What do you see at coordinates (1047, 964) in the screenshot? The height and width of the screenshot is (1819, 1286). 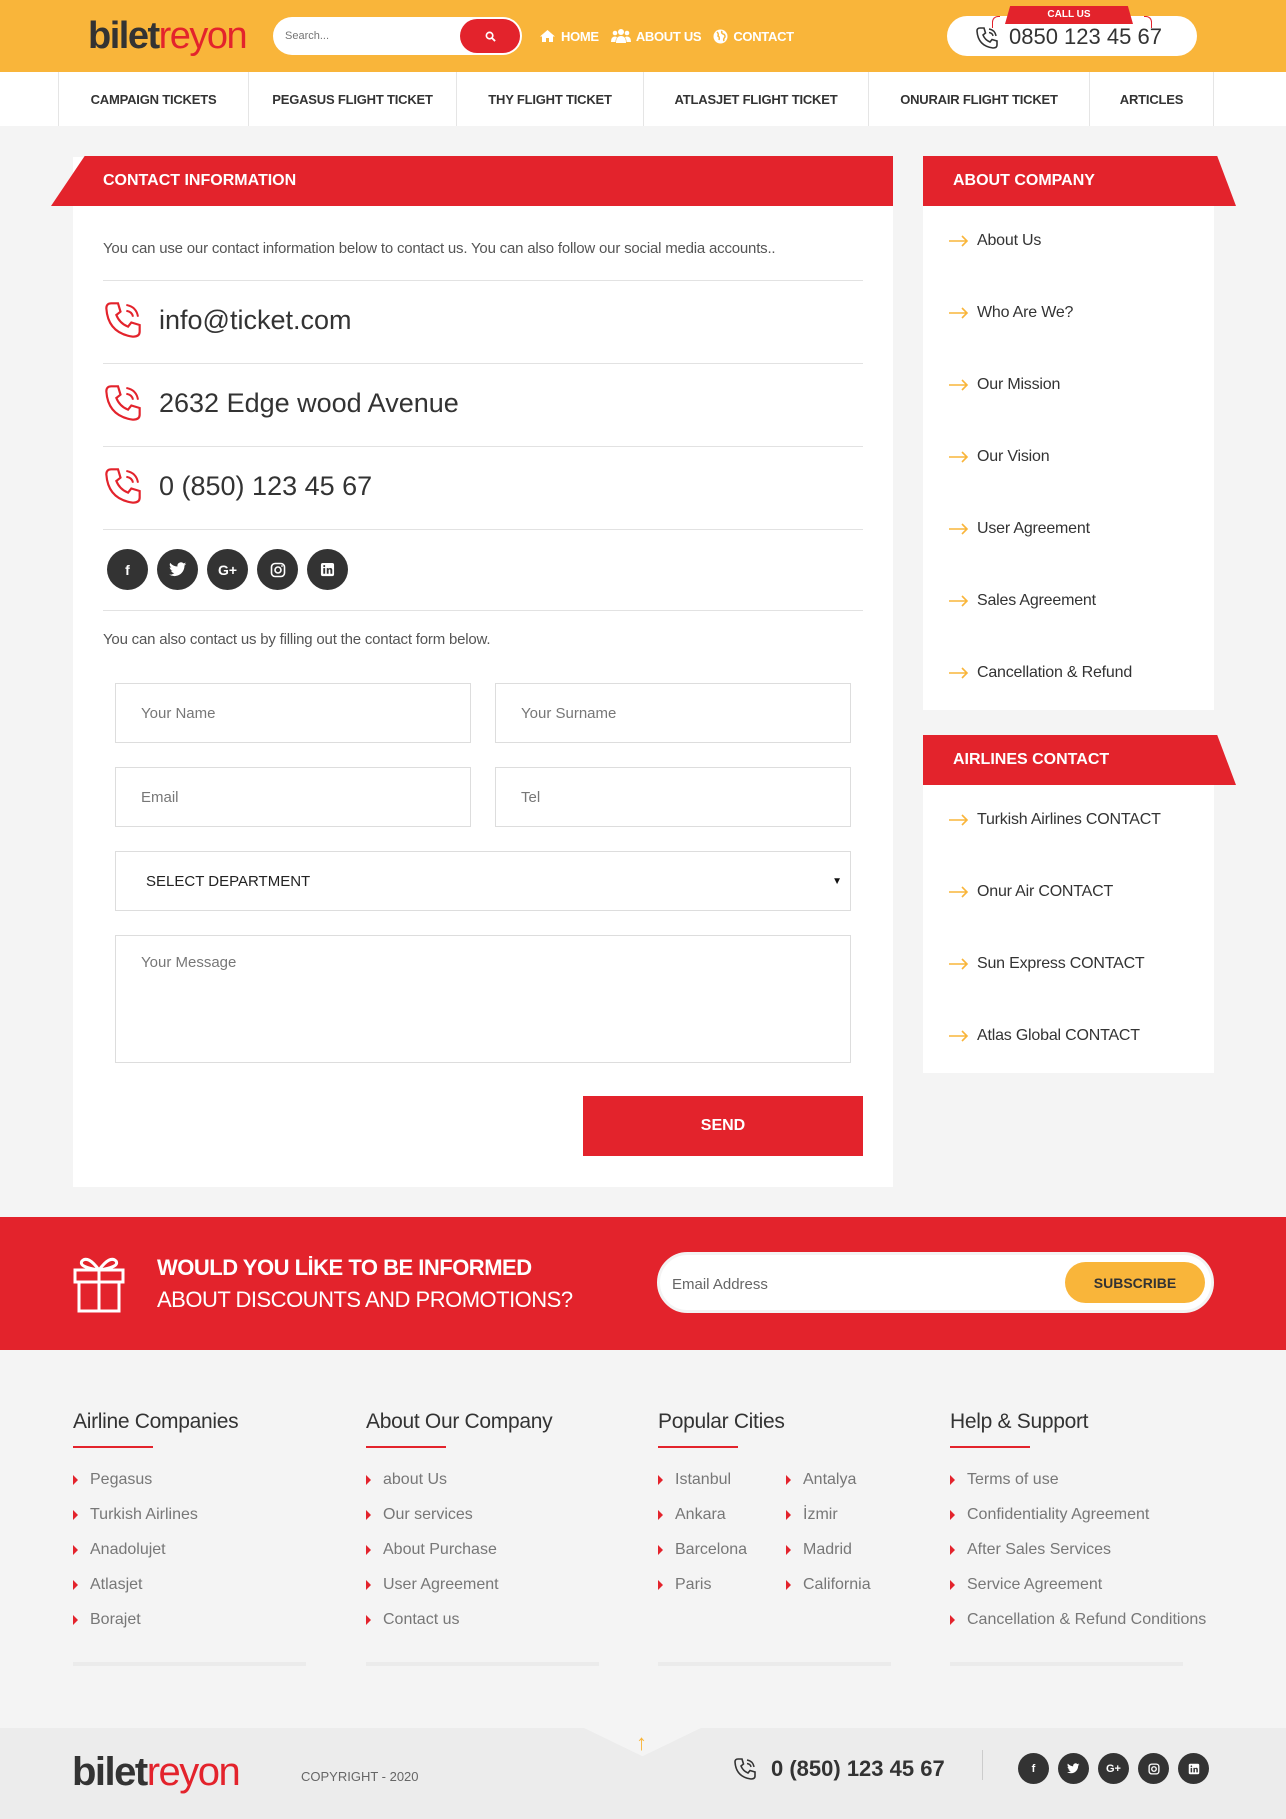 I see `sidebar-item-sun-express-contact: Sun Express CONTACT` at bounding box center [1047, 964].